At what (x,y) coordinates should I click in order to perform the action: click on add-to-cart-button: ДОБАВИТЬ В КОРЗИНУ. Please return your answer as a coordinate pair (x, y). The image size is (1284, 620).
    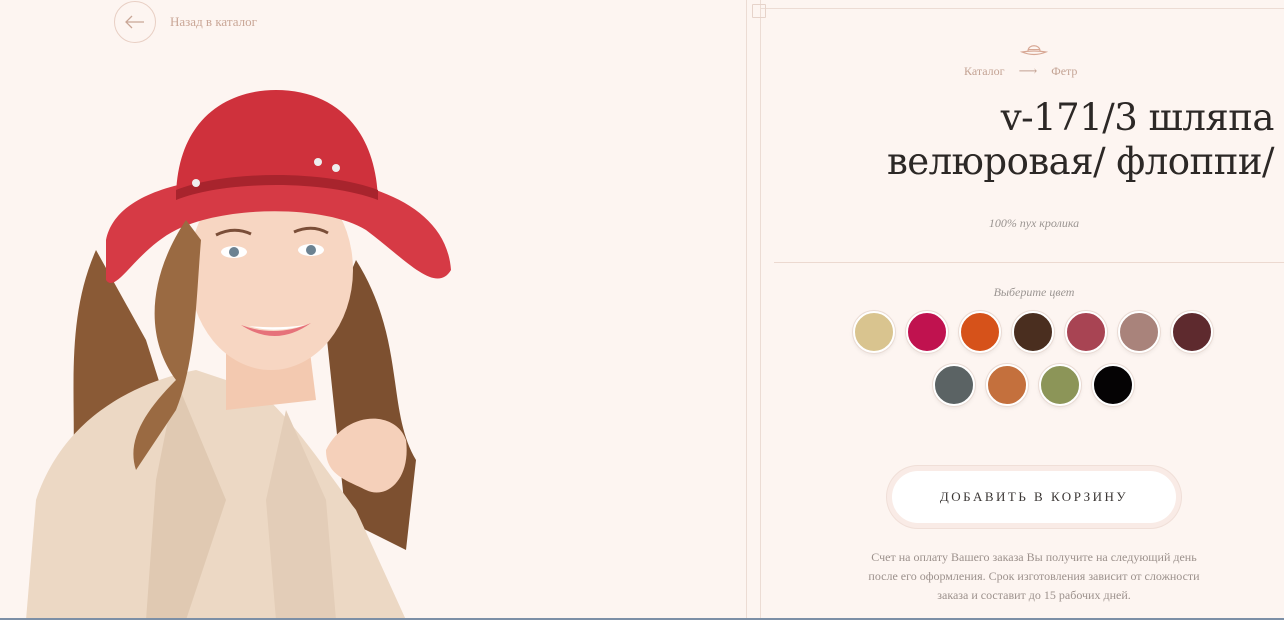
    Looking at the image, I should click on (1034, 497).